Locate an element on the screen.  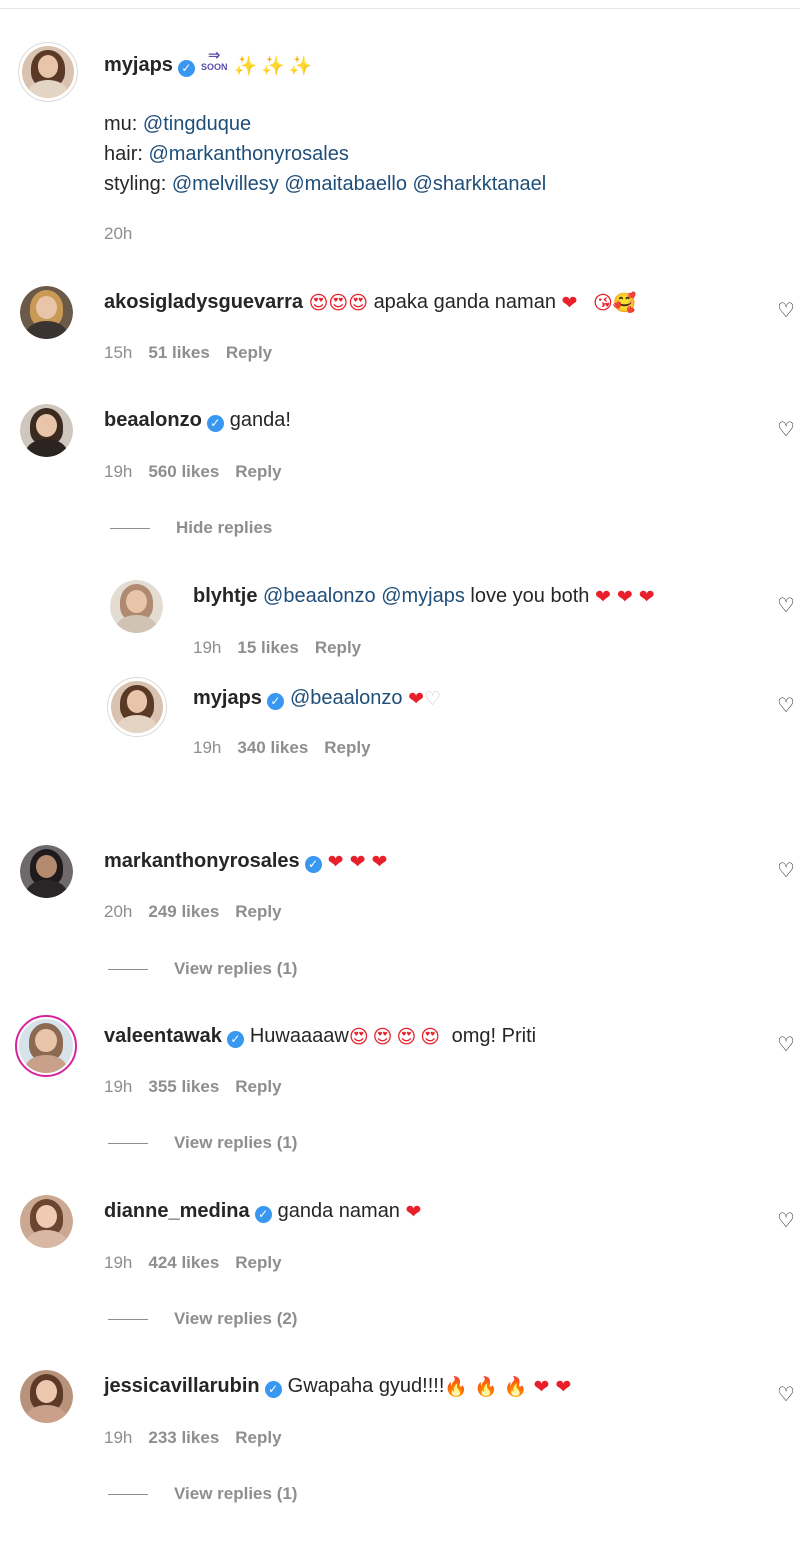
caption-mu-line: mu: @tingduque is located at coordinates (178, 124).